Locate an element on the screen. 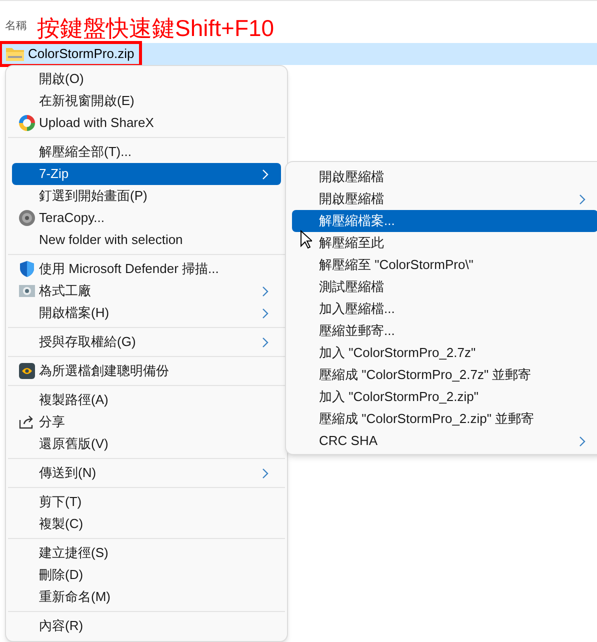 The width and height of the screenshot is (597, 642). menu-item: 複製(C) is located at coordinates (146, 524).